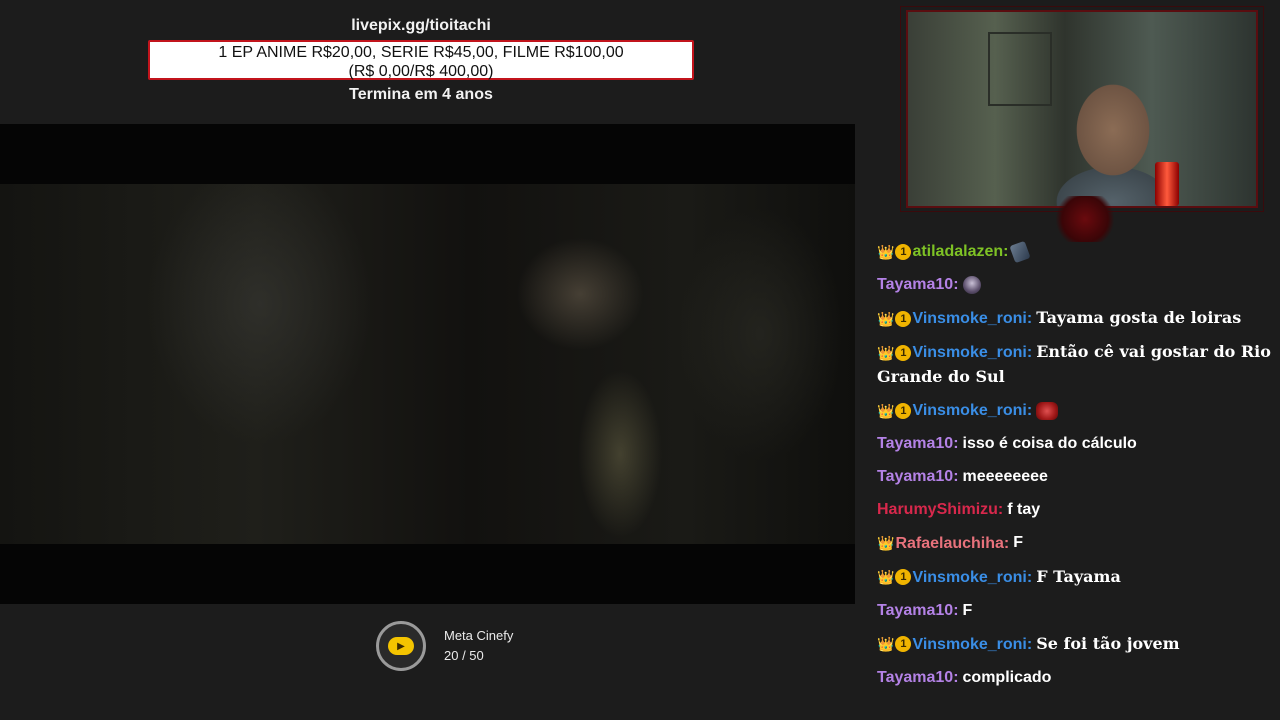  I want to click on chat-message: 👑 1 Vinsmoke_roni:, so click(1074, 411).